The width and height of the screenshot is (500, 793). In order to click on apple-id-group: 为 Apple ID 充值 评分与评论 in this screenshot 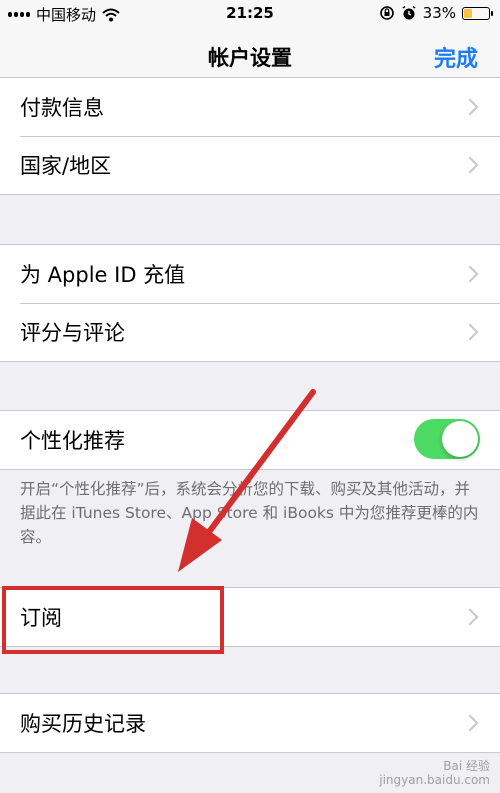, I will do `click(250, 303)`.